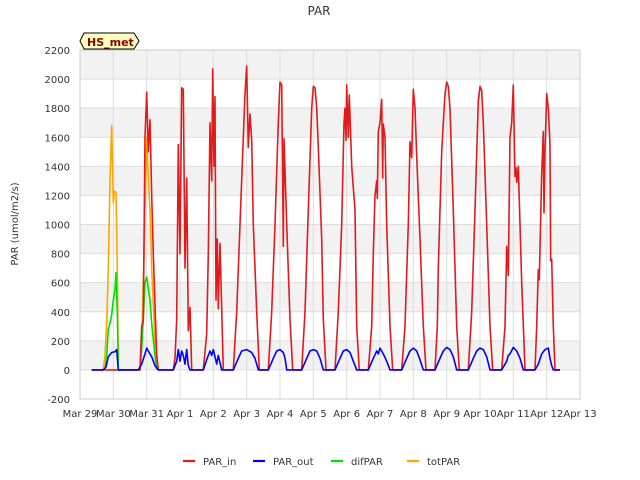  I want to click on y-tick-label: 1800, so click(57, 109).